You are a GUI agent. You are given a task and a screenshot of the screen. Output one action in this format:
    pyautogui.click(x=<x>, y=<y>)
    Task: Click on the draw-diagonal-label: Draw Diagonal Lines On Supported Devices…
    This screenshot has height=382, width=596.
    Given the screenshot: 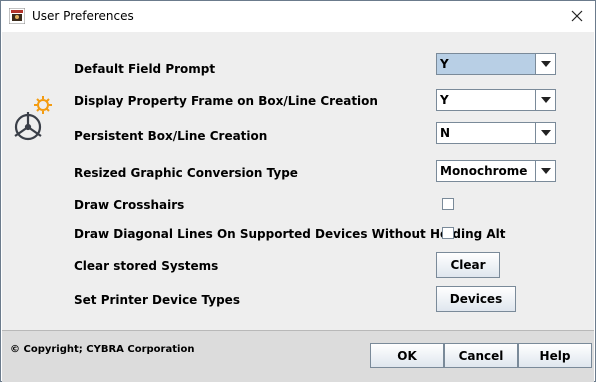 What is the action you would take?
    pyautogui.click(x=290, y=234)
    